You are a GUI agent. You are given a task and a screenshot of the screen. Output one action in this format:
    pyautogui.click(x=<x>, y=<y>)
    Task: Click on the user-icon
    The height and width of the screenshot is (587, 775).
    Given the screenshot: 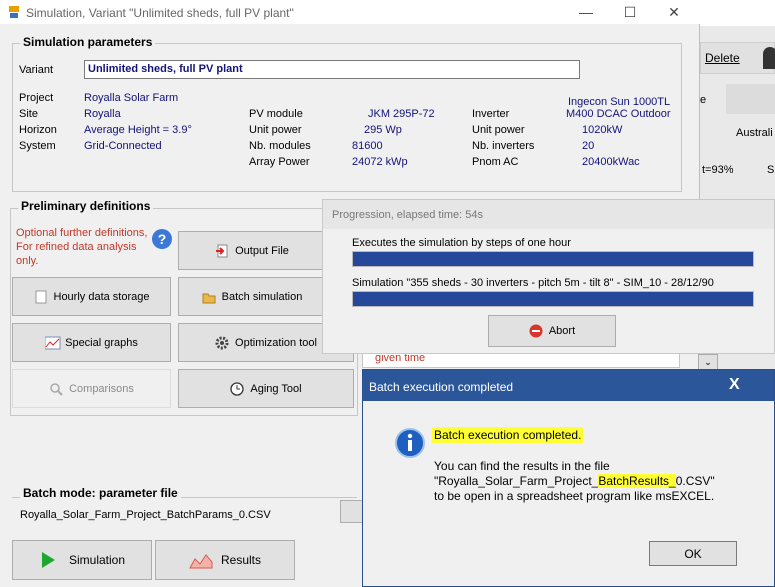 What is the action you would take?
    pyautogui.click(x=769, y=58)
    